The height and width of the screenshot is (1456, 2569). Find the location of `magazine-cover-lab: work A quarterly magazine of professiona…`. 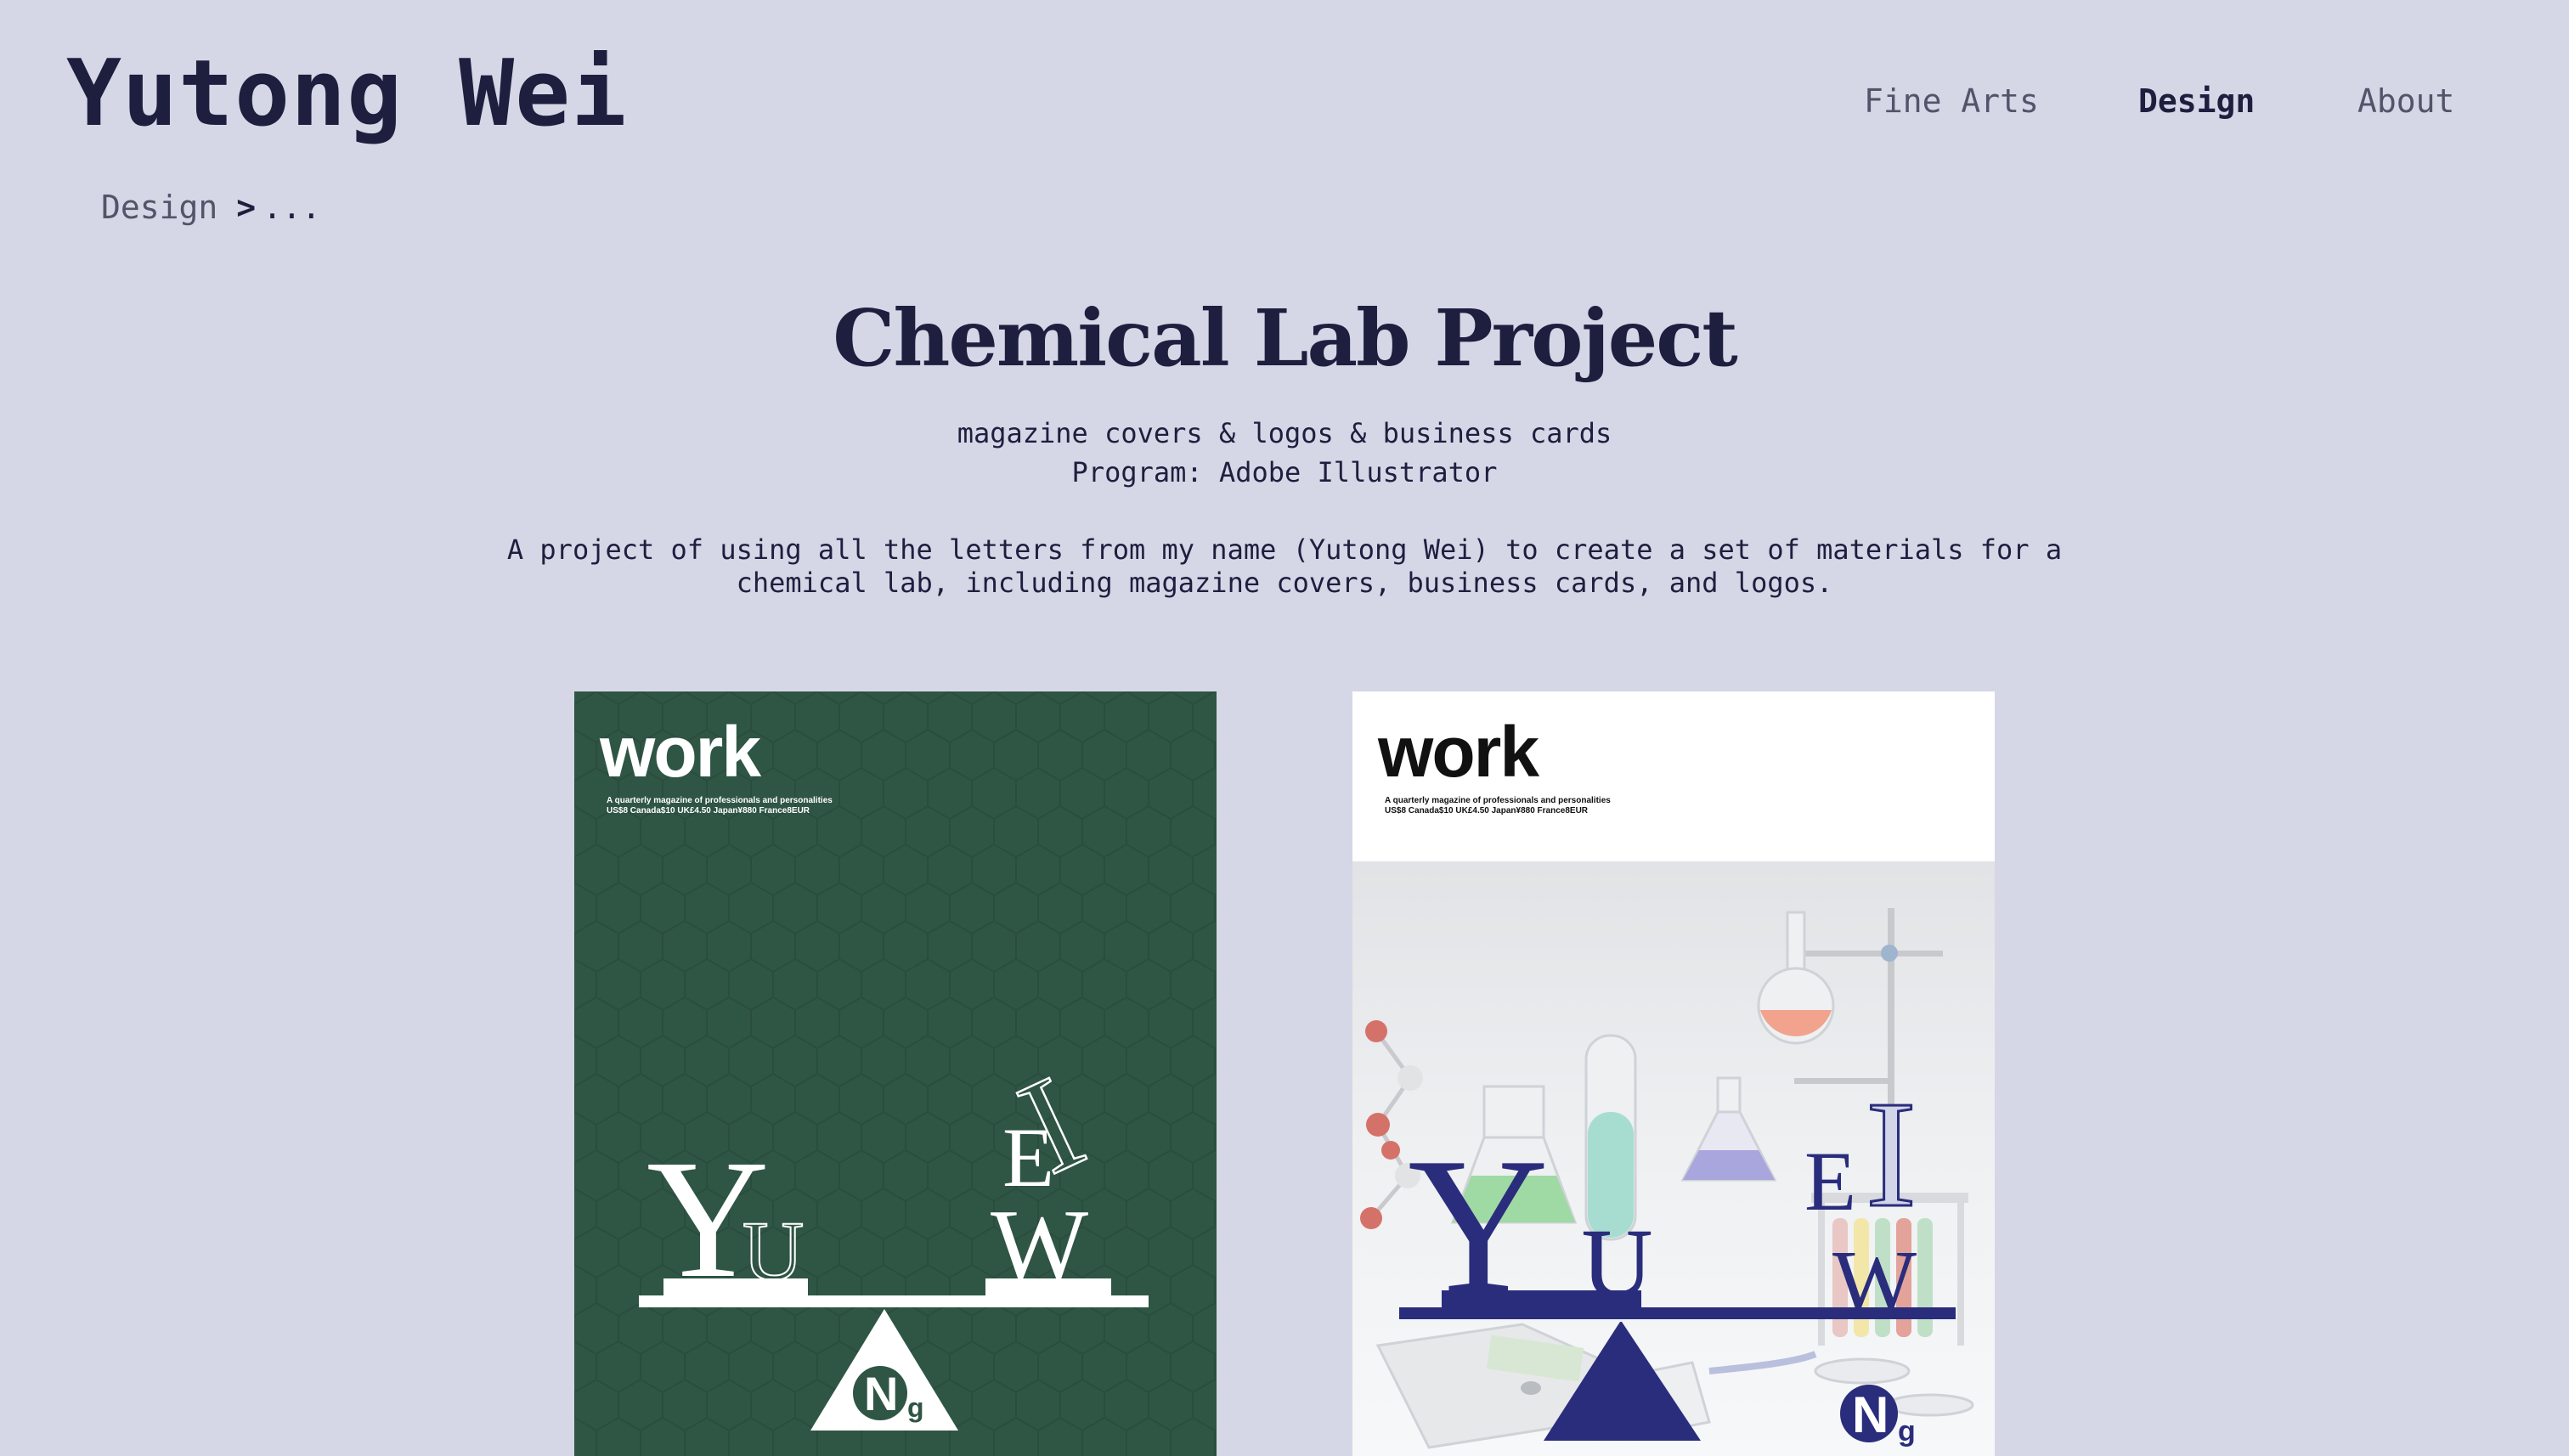

magazine-cover-lab: work A quarterly magazine of professiona… is located at coordinates (1674, 1073).